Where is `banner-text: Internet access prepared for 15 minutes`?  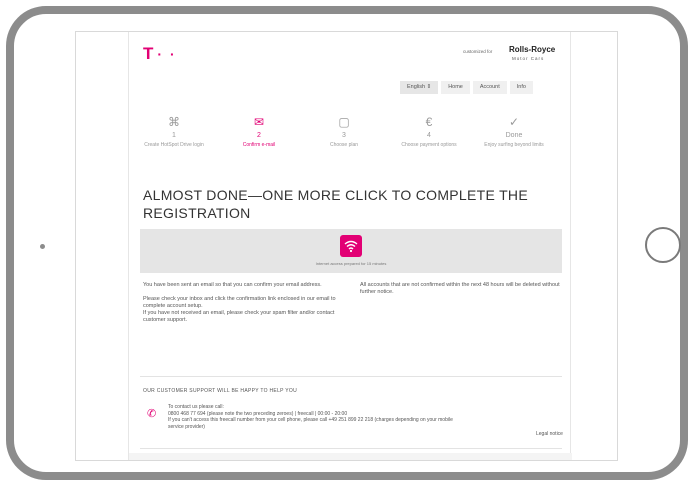 banner-text: Internet access prepared for 15 minutes is located at coordinates (351, 263).